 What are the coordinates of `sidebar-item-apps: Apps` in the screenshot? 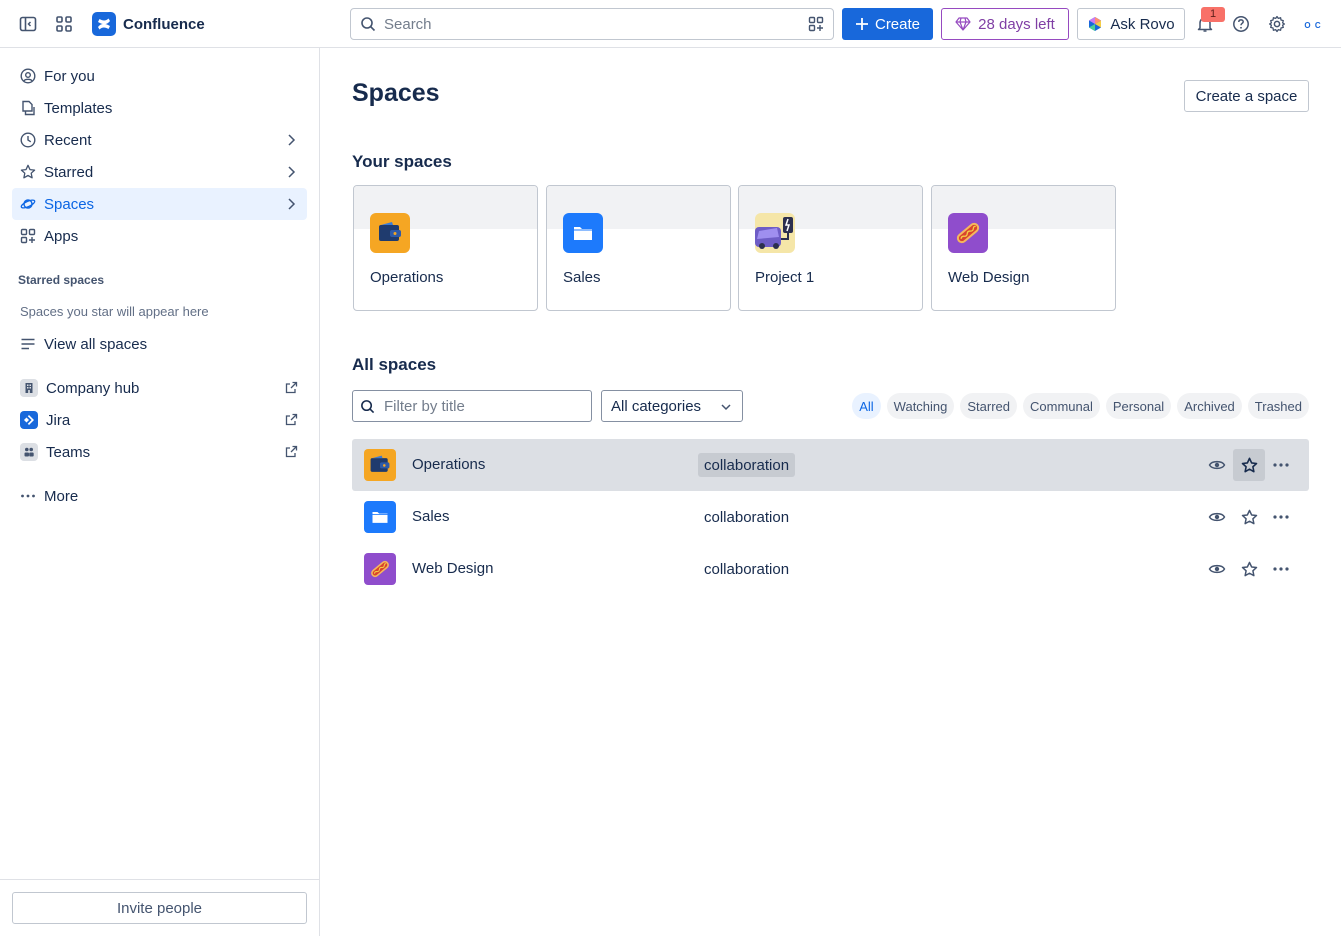 It's located at (159, 236).